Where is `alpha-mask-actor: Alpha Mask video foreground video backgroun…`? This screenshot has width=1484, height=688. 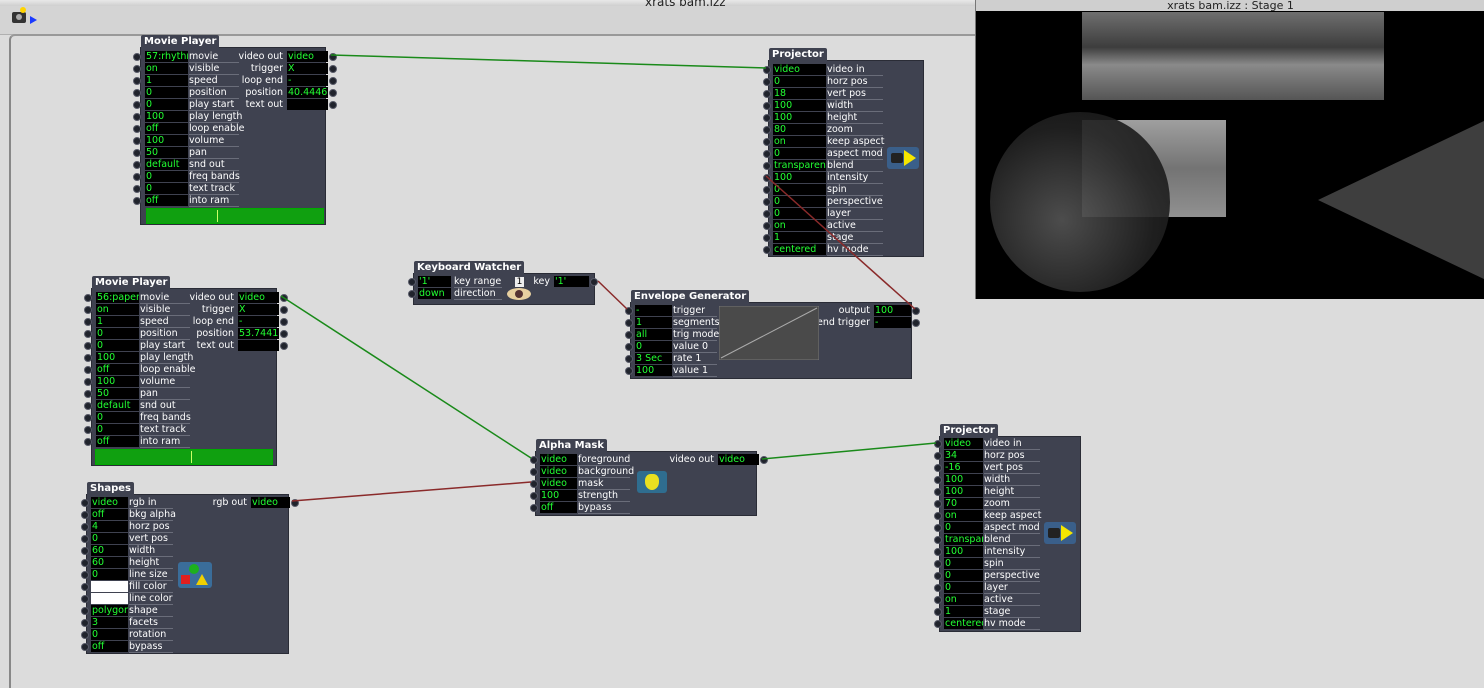 alpha-mask-actor: Alpha Mask video foreground video backgroun… is located at coordinates (649, 477).